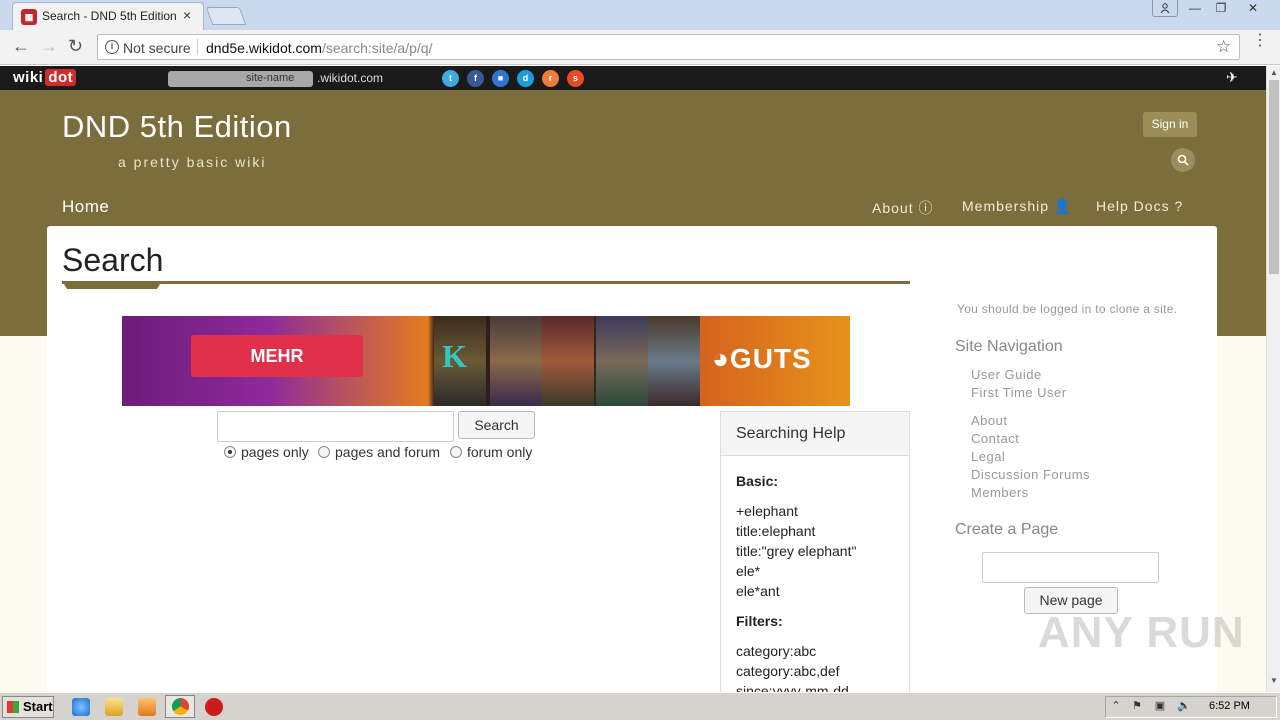 The image size is (1280, 720). What do you see at coordinates (85, 207) in the screenshot?
I see `nav-home: Home` at bounding box center [85, 207].